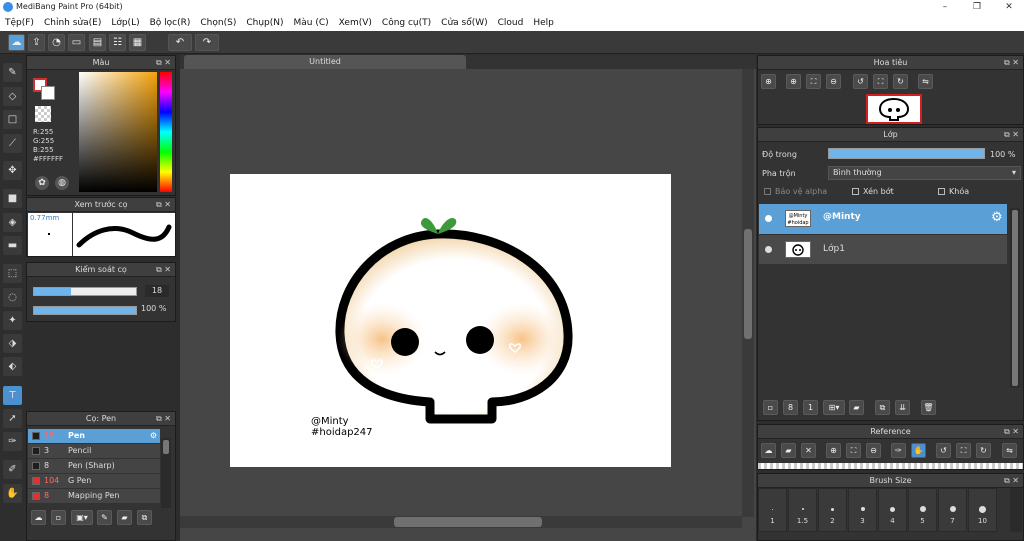  What do you see at coordinates (43, 114) in the screenshot?
I see `transparent-color-swatch` at bounding box center [43, 114].